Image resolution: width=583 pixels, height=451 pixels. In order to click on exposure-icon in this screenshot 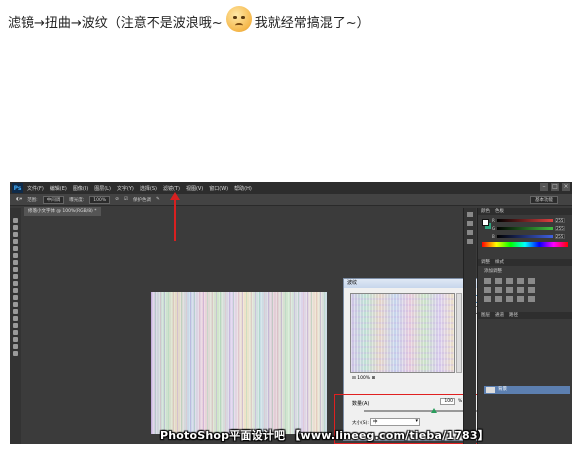, I will do `click(520, 281)`.